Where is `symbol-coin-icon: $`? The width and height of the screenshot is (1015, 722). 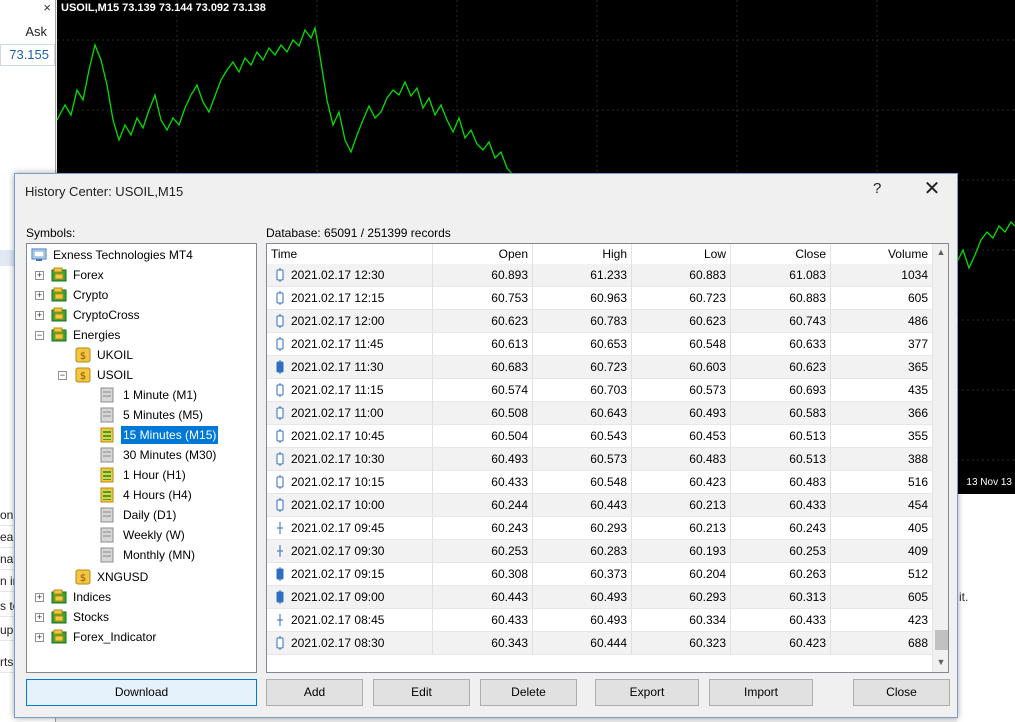 symbol-coin-icon: $ is located at coordinates (83, 355).